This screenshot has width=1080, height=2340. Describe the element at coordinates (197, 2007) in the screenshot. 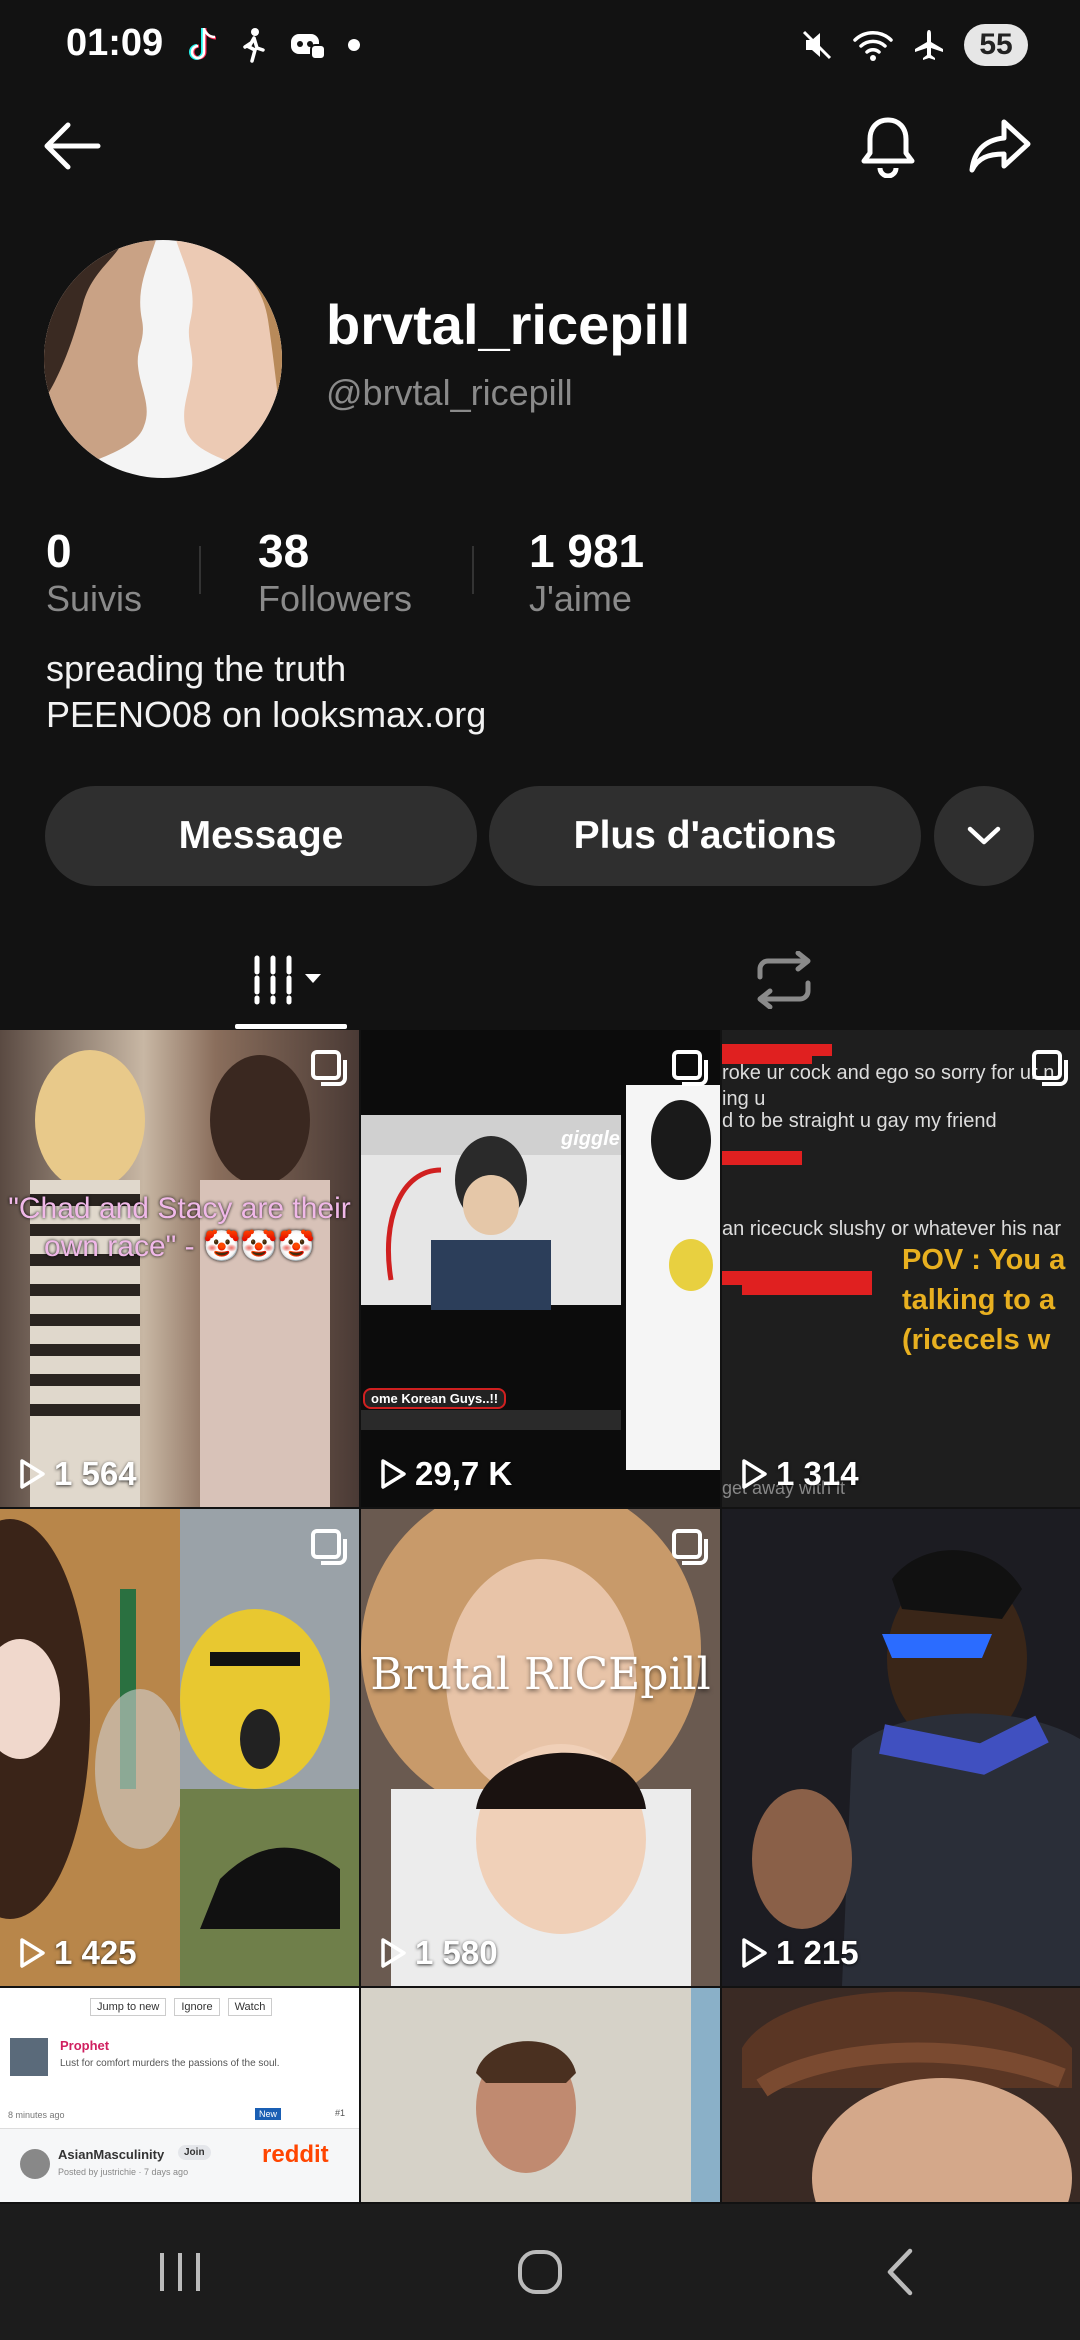

I see `menu-item: Ignore` at that location.